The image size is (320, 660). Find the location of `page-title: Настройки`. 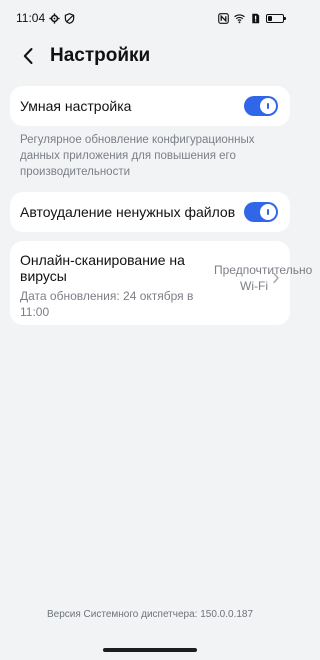

page-title: Настройки is located at coordinates (100, 55).